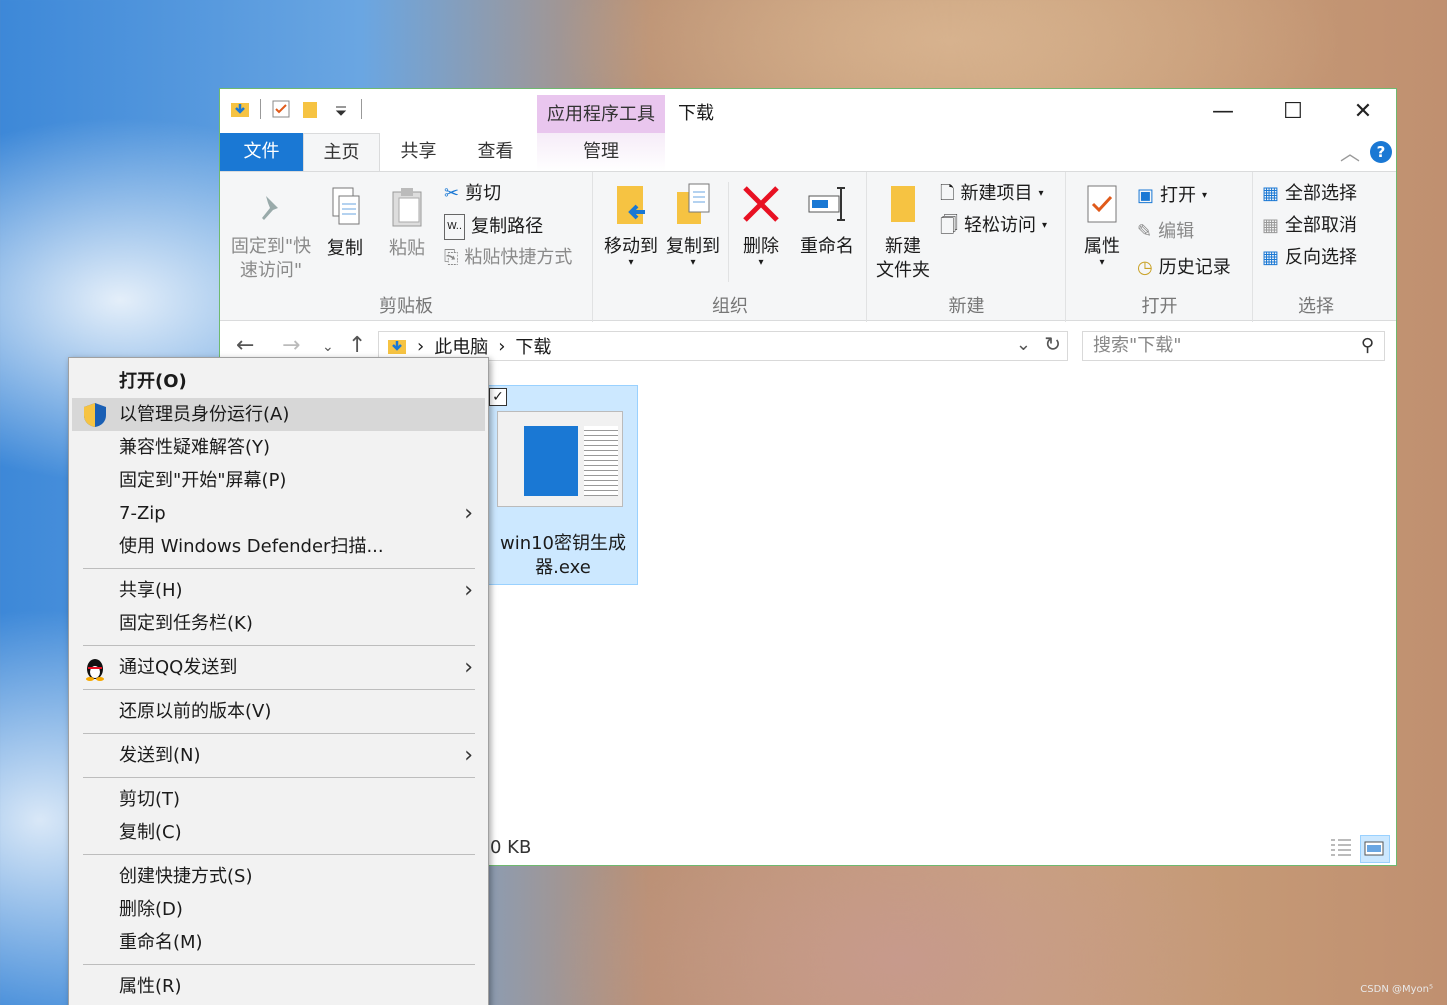  I want to click on copy-path-icon: W.., so click(455, 227).